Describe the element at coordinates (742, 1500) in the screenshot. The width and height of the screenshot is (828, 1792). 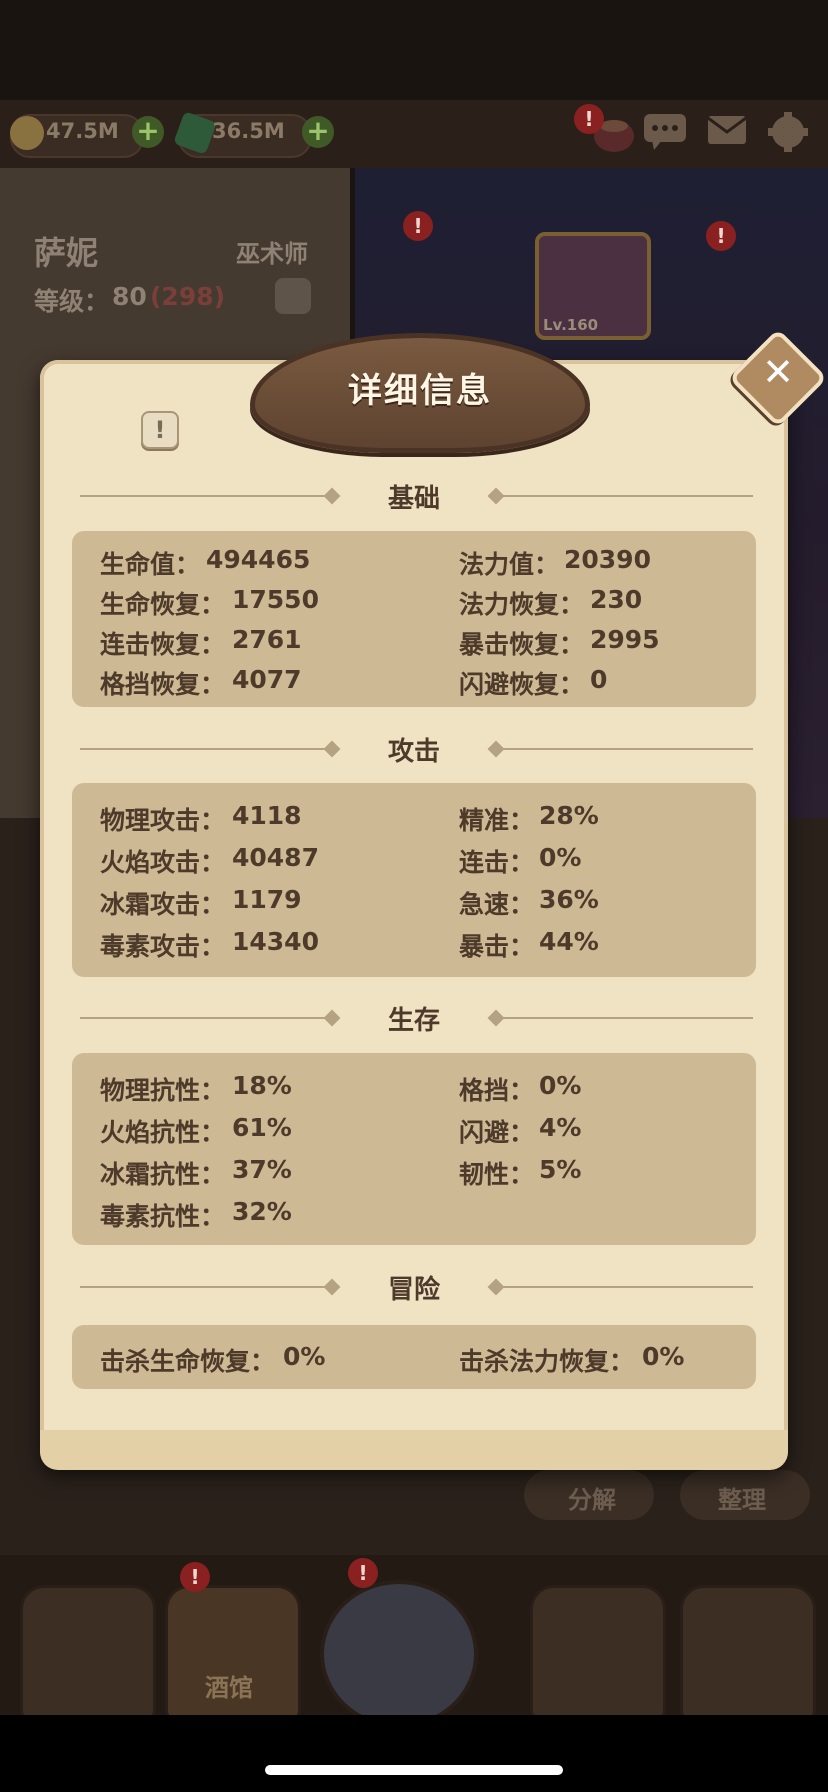
I see `organize-label: 整理` at that location.